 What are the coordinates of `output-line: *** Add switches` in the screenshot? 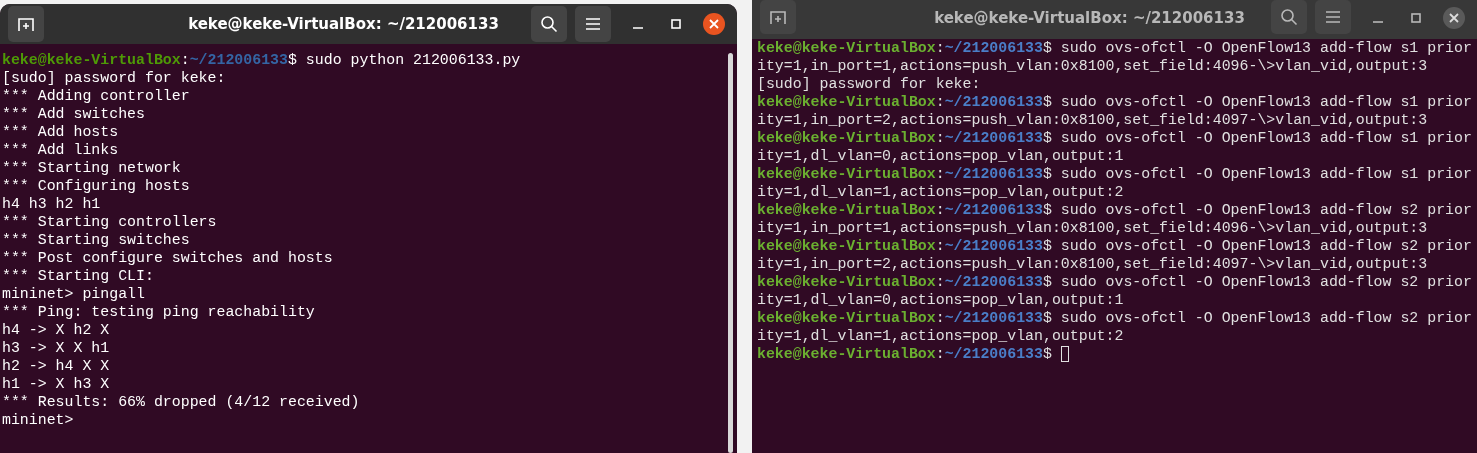 It's located at (73, 114).